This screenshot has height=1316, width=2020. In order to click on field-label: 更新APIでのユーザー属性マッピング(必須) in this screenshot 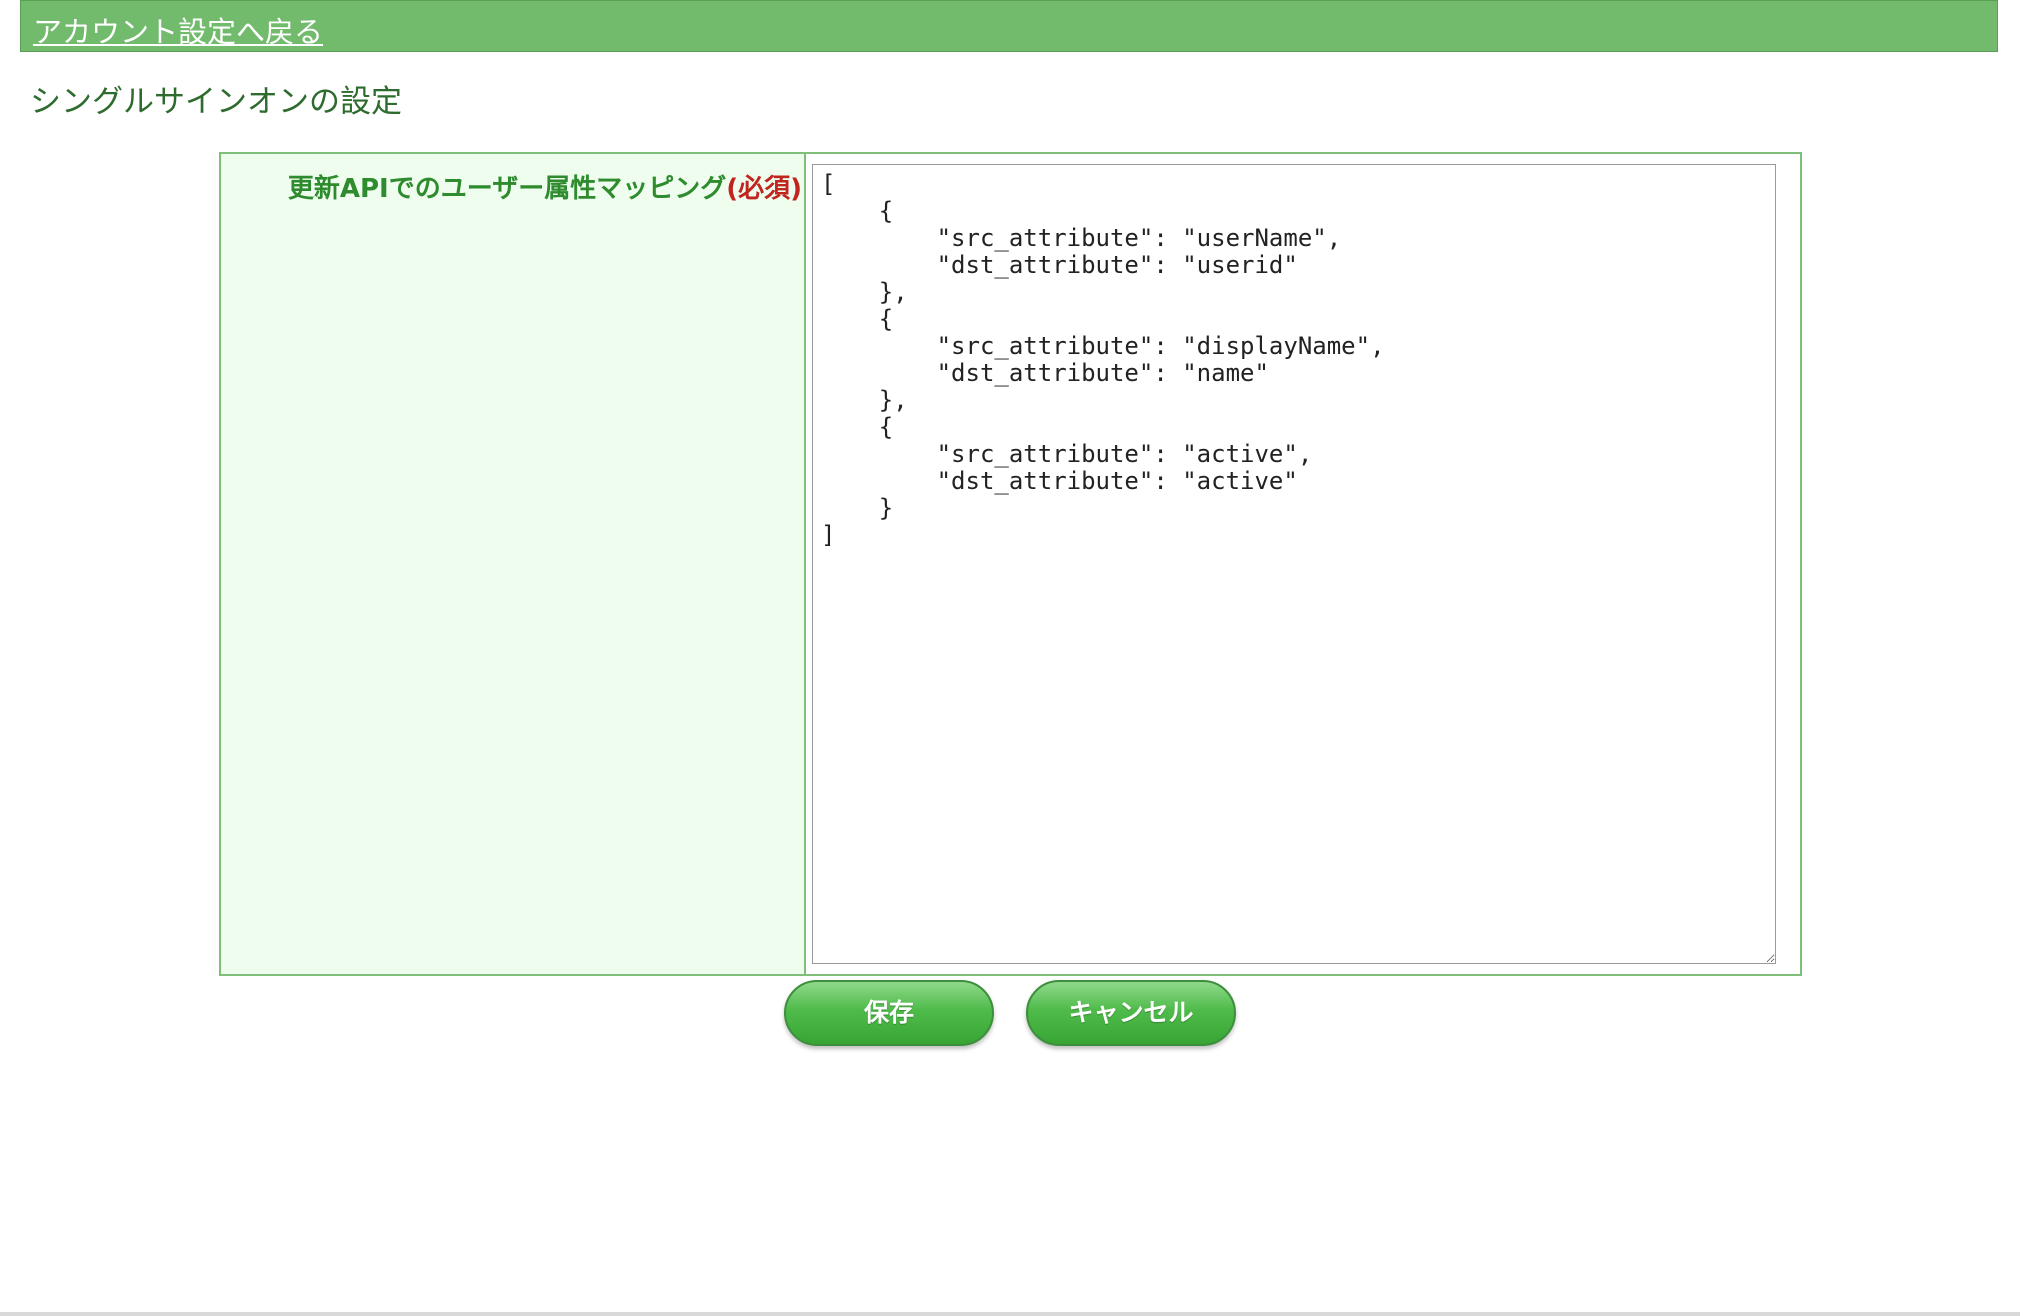, I will do `click(545, 186)`.